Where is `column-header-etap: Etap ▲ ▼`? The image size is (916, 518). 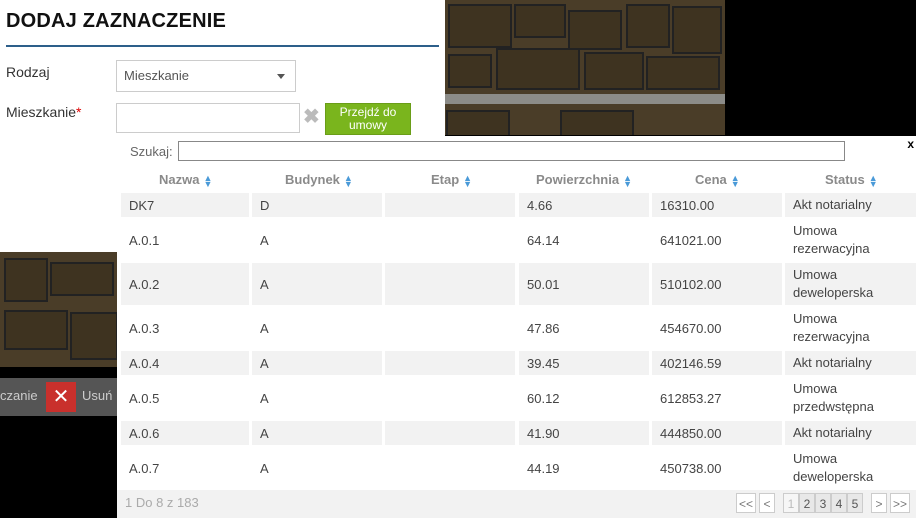
column-header-etap: Etap ▲ ▼ is located at coordinates (452, 180).